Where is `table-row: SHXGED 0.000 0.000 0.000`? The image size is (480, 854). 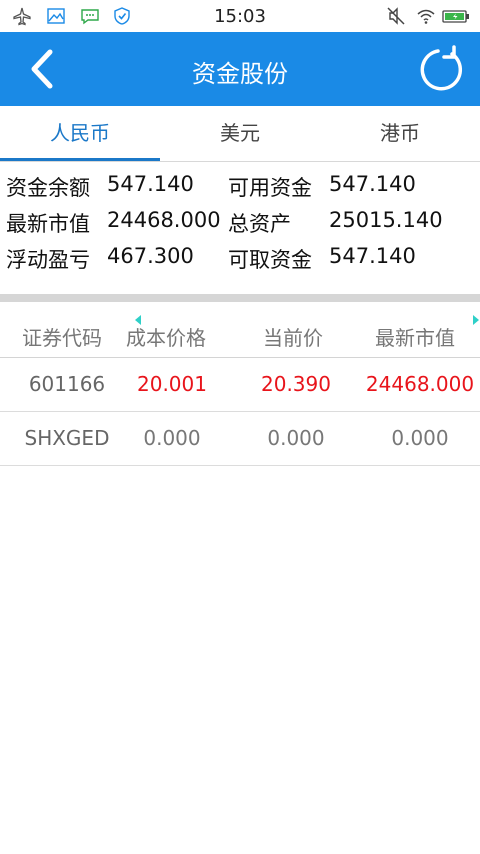 table-row: SHXGED 0.000 0.000 0.000 is located at coordinates (240, 439).